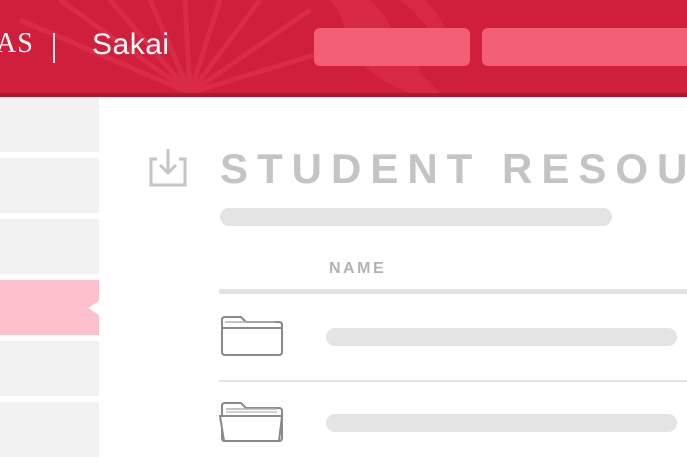  What do you see at coordinates (49, 277) in the screenshot?
I see `tool-sidebar` at bounding box center [49, 277].